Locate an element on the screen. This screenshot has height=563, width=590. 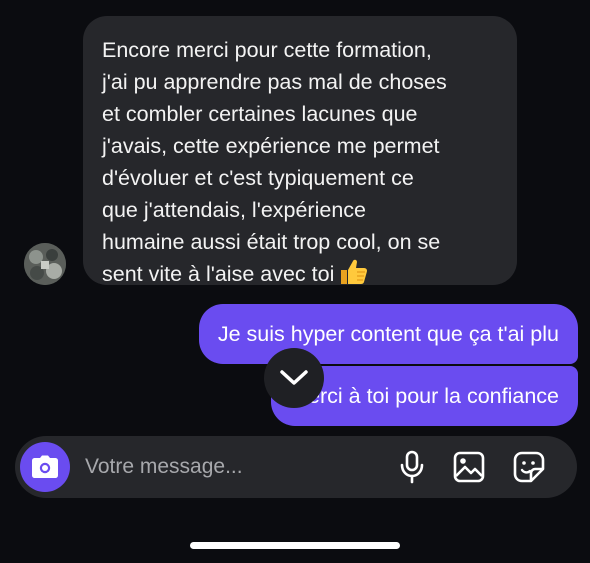
scroll-to-bottom-button is located at coordinates (294, 378).